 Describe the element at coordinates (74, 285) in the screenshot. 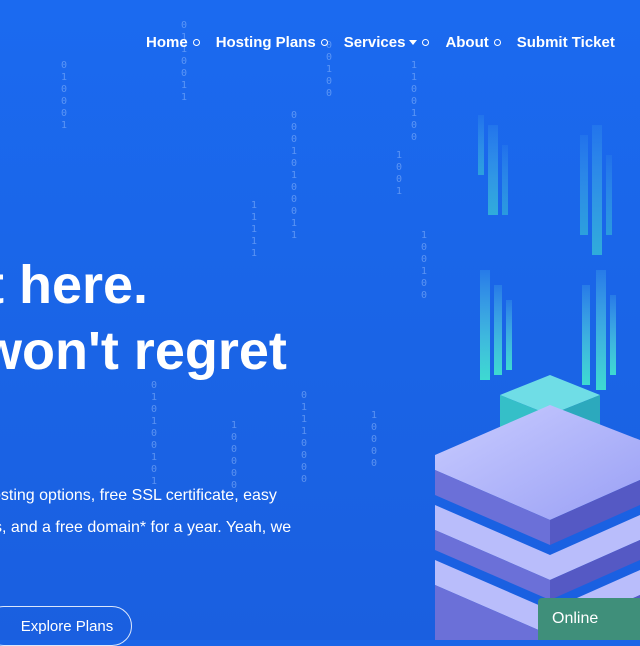

I see `hero-headline-line1: t here.` at that location.